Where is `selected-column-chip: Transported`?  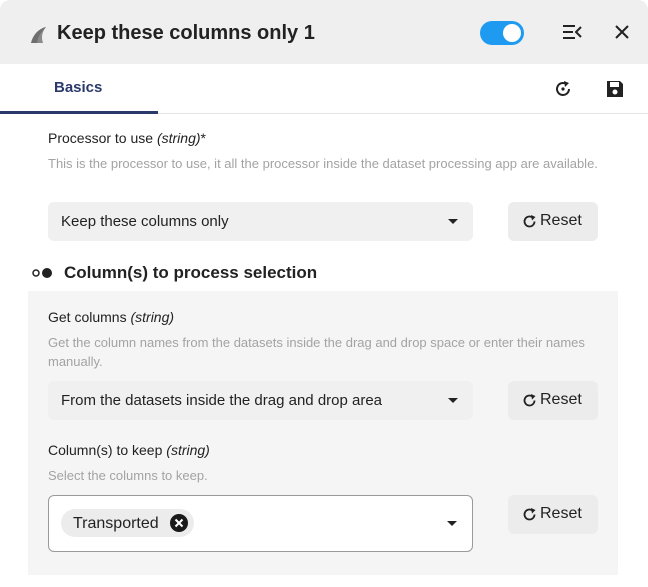 selected-column-chip: Transported is located at coordinates (127, 523).